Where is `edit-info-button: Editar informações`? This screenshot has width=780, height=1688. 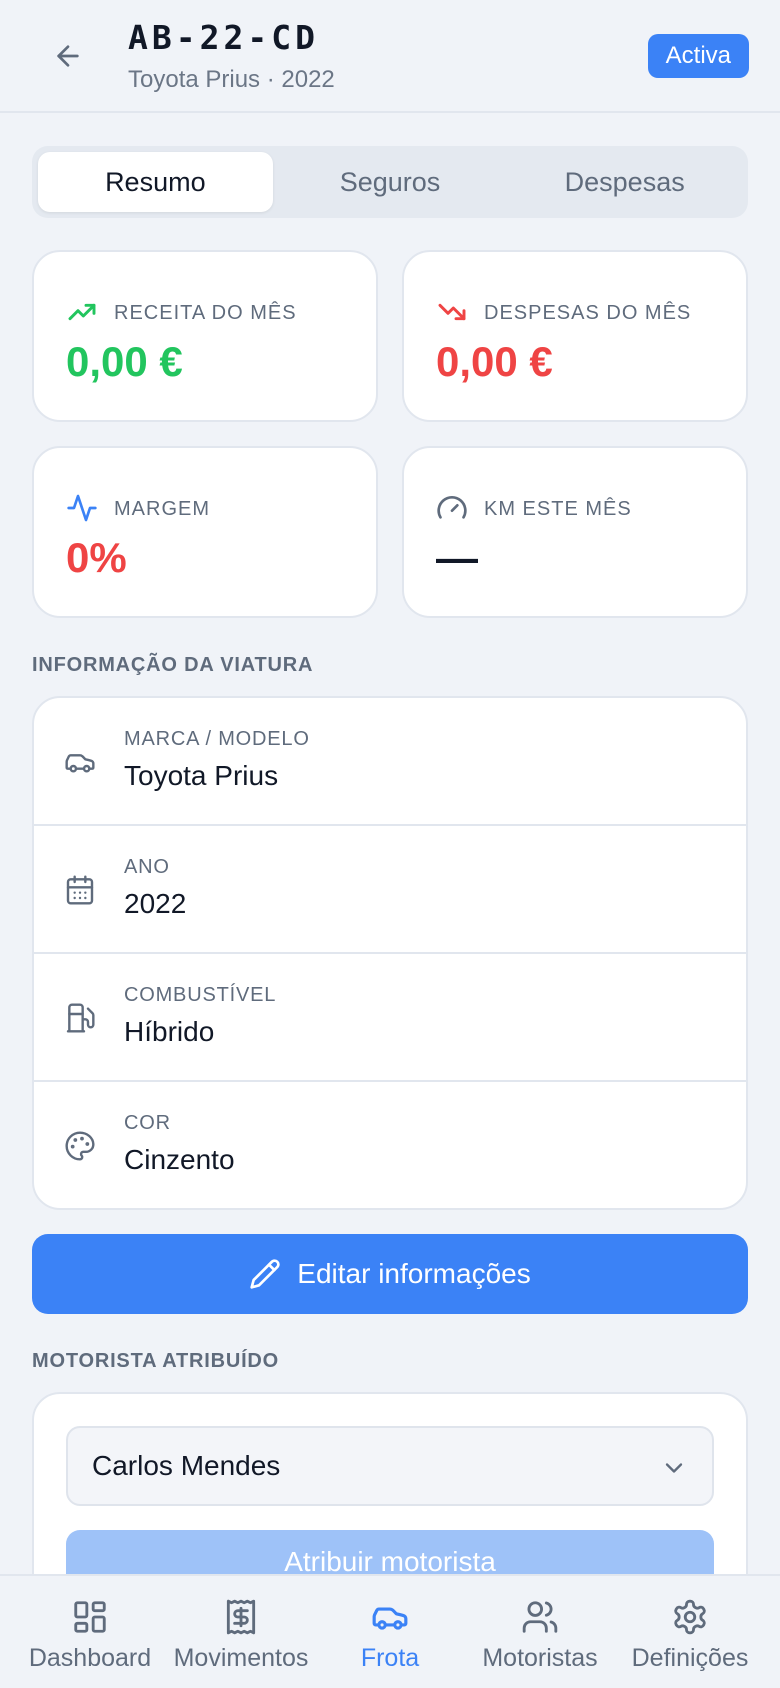 edit-info-button: Editar informações is located at coordinates (390, 1274).